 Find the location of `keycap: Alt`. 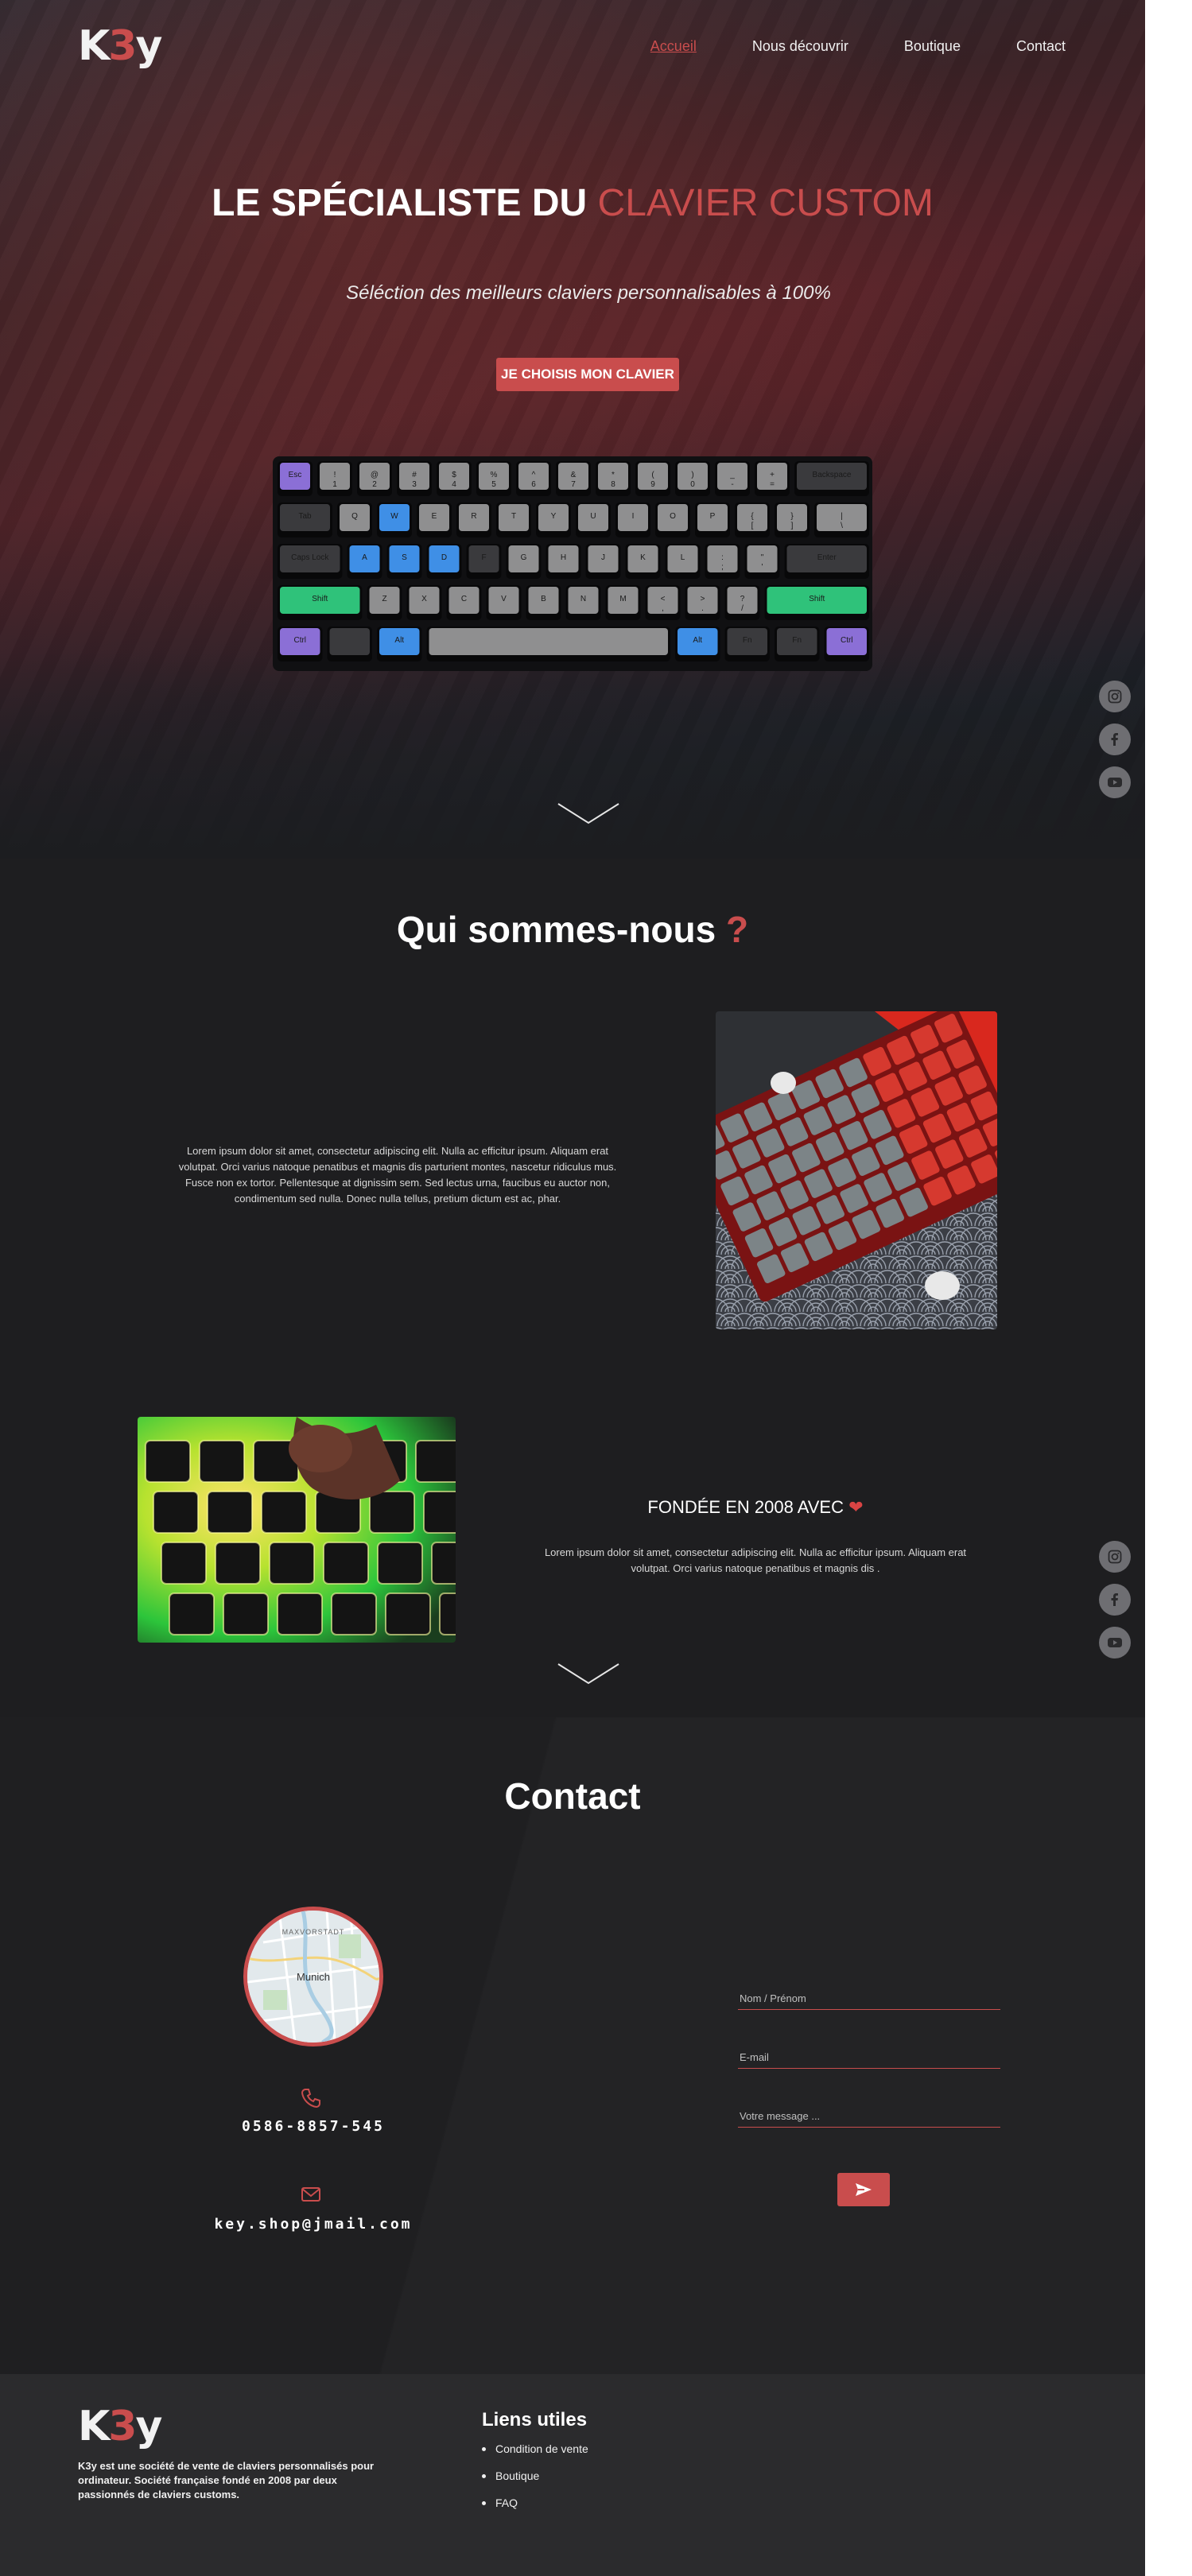

keycap: Alt is located at coordinates (697, 644).